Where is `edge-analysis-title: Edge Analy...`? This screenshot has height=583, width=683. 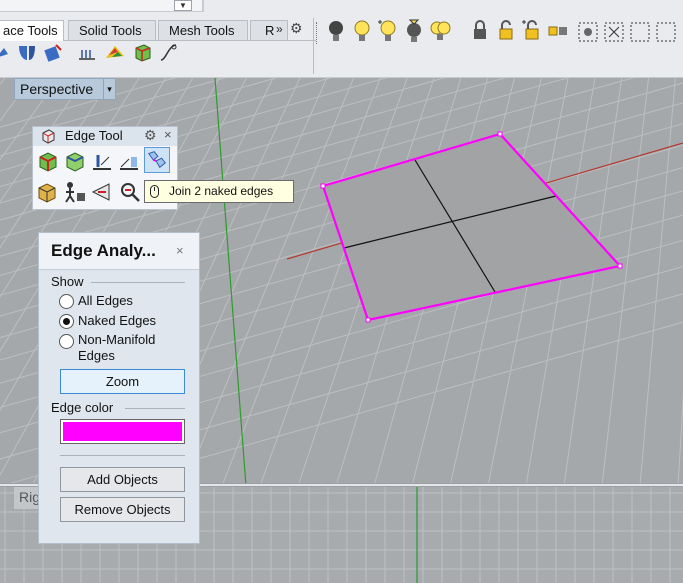 edge-analysis-title: Edge Analy... is located at coordinates (103, 250).